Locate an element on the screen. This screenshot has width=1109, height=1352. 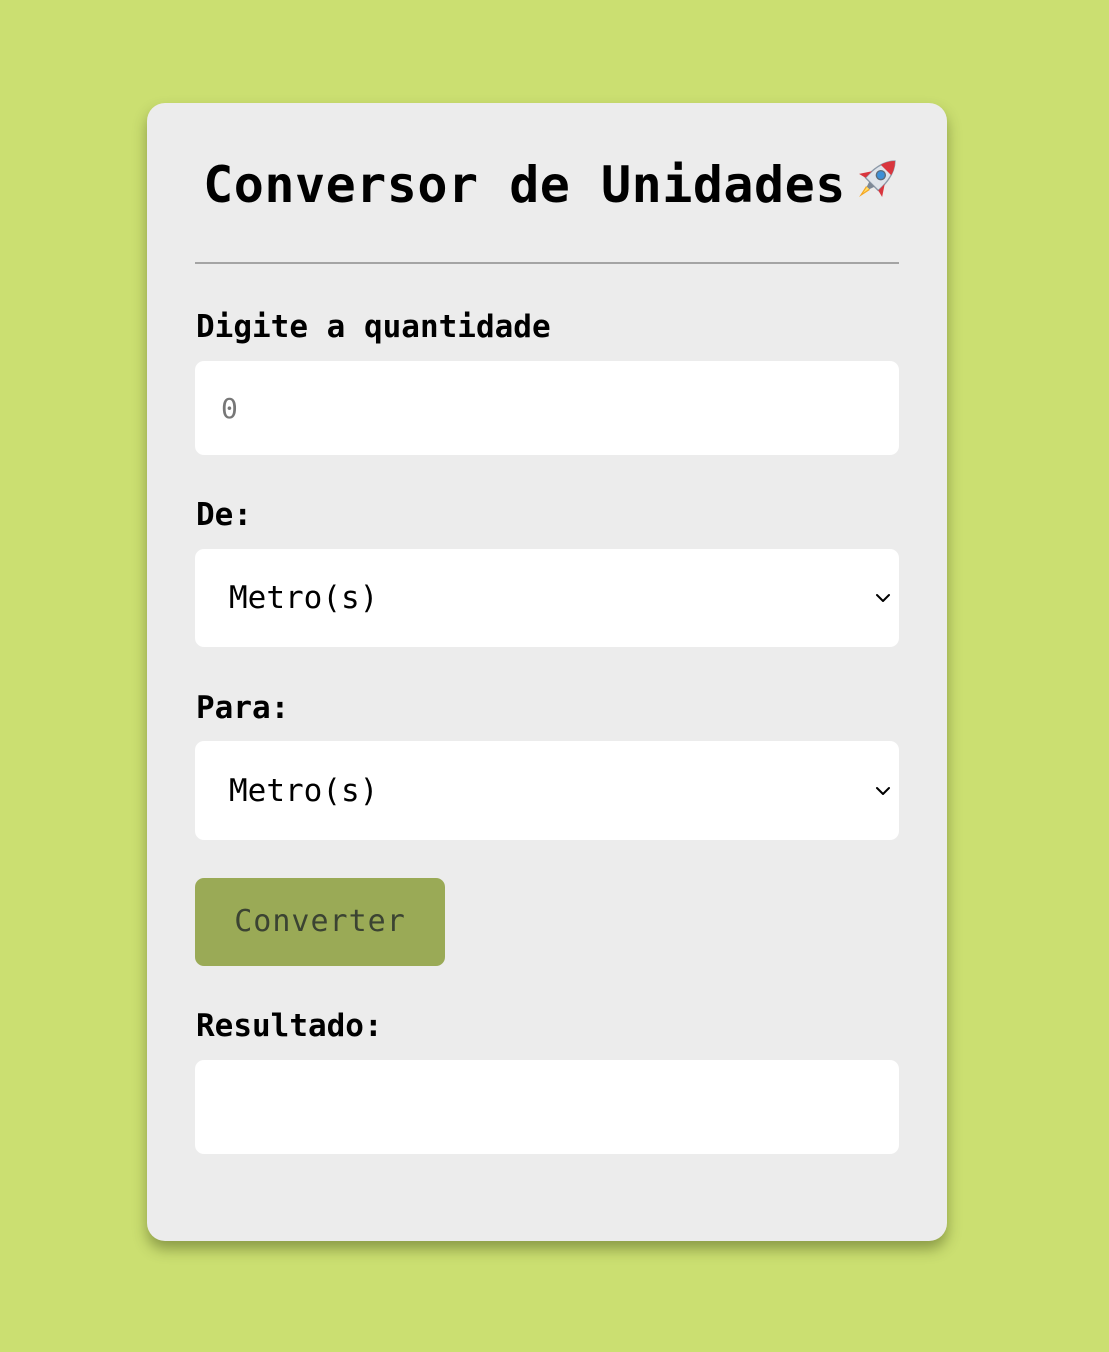
result-label: Resultado: is located at coordinates (289, 1026).